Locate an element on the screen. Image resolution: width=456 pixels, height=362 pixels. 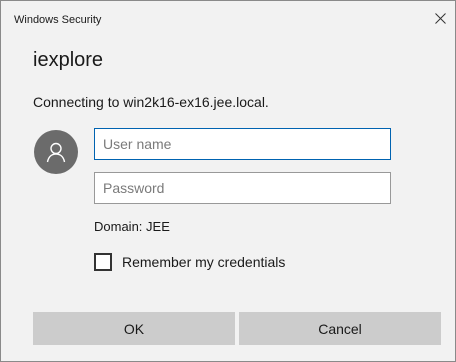
cancel-button: Cancel is located at coordinates (340, 328).